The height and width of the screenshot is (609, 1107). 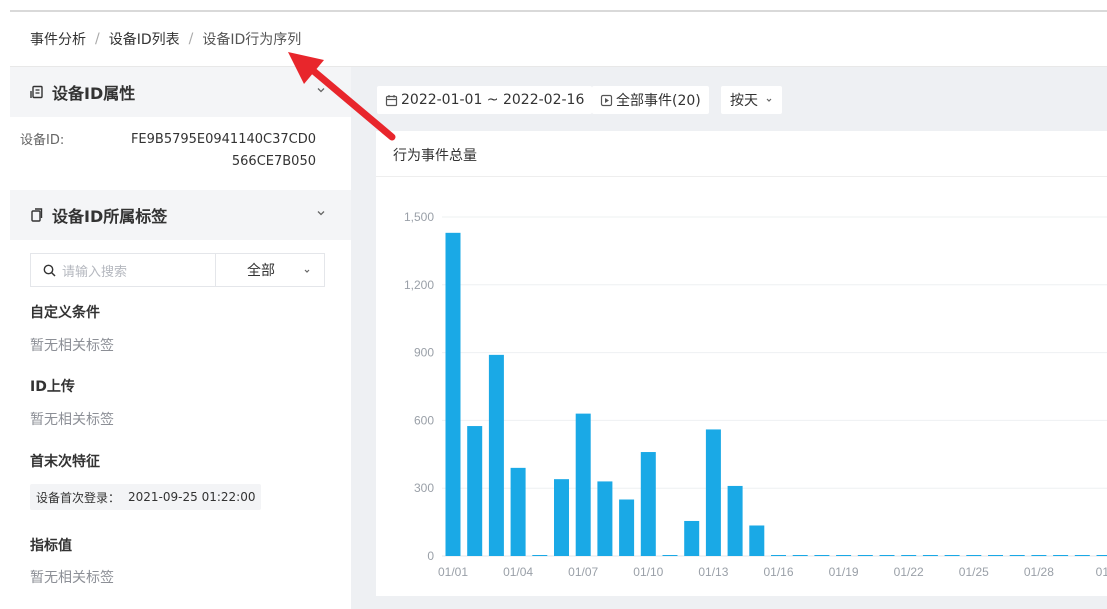 What do you see at coordinates (930, 555) in the screenshot?
I see `bar-01/23` at bounding box center [930, 555].